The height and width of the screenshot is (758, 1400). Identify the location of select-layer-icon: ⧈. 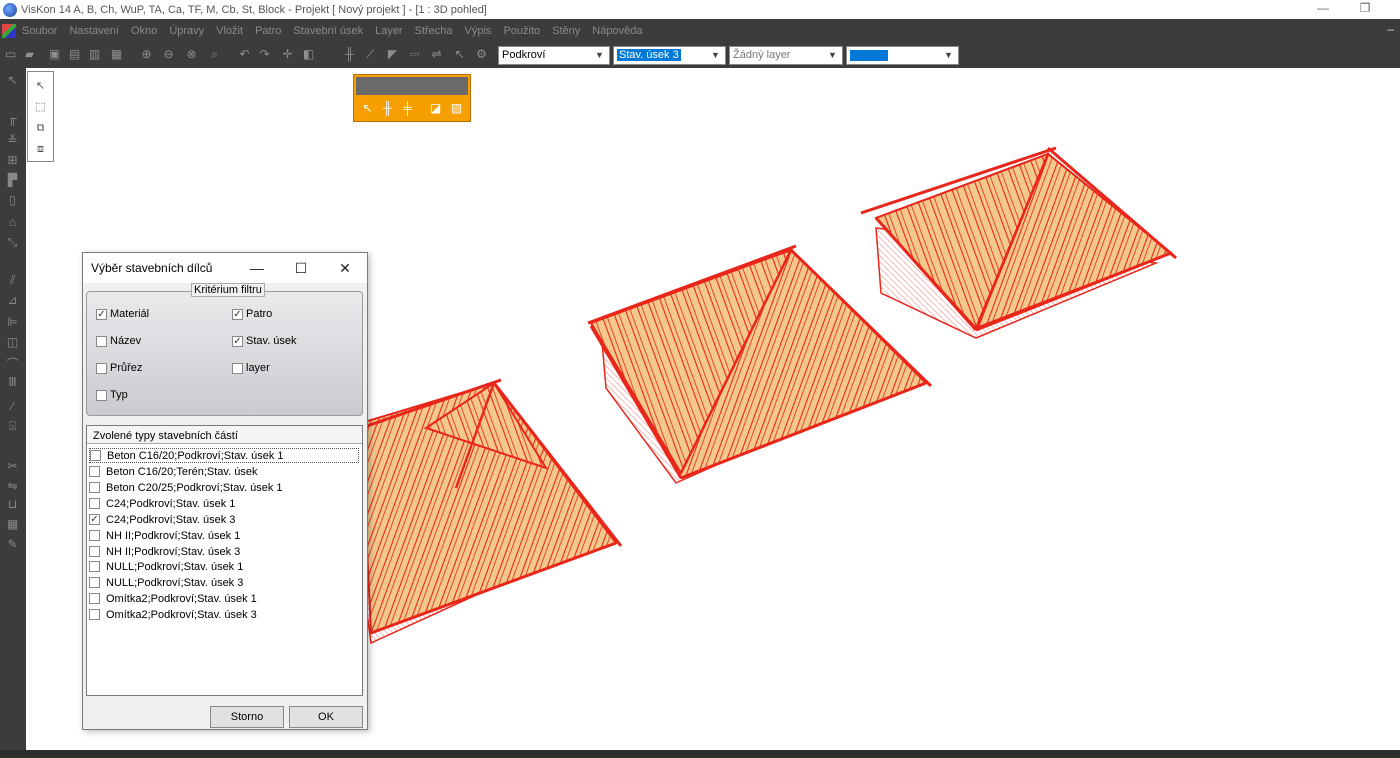
(40, 149).